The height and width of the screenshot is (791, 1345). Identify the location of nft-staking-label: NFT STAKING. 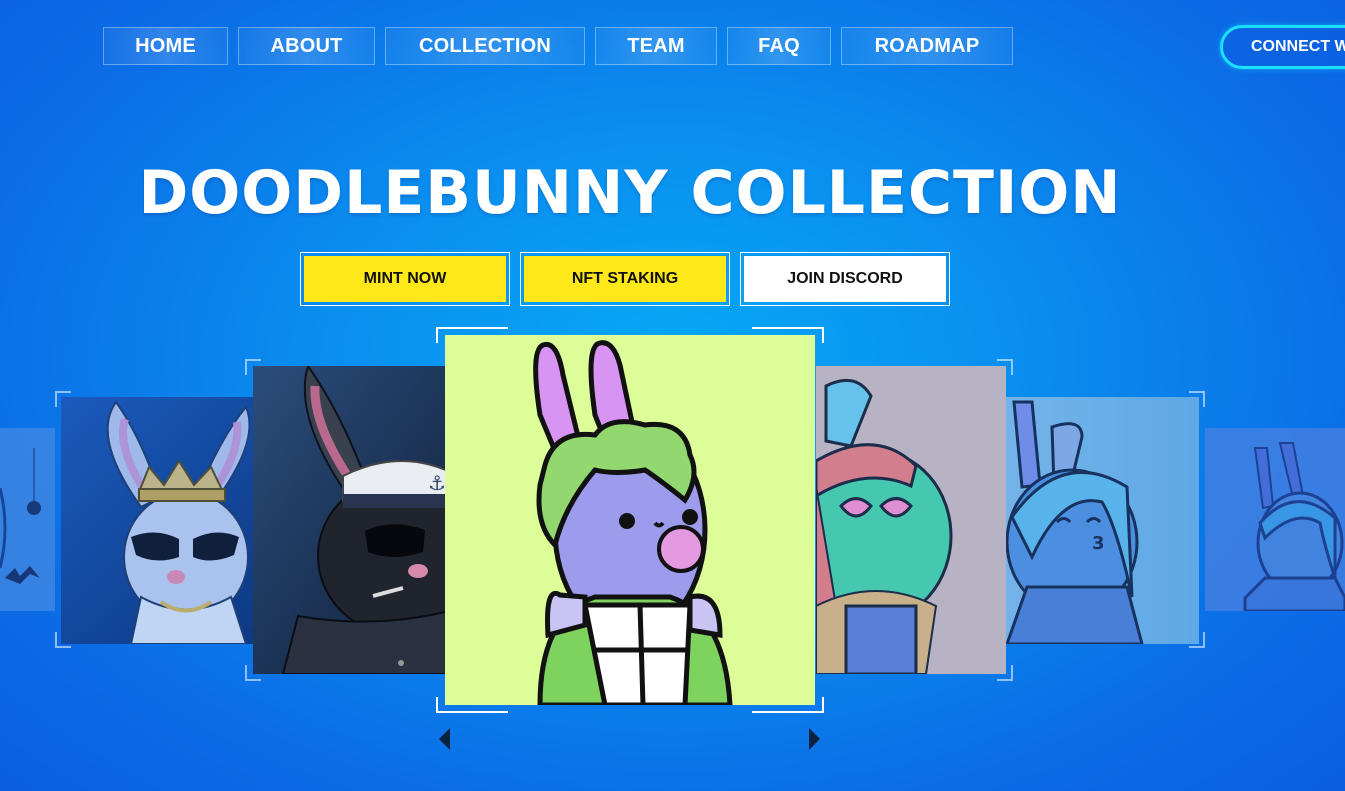
(625, 279).